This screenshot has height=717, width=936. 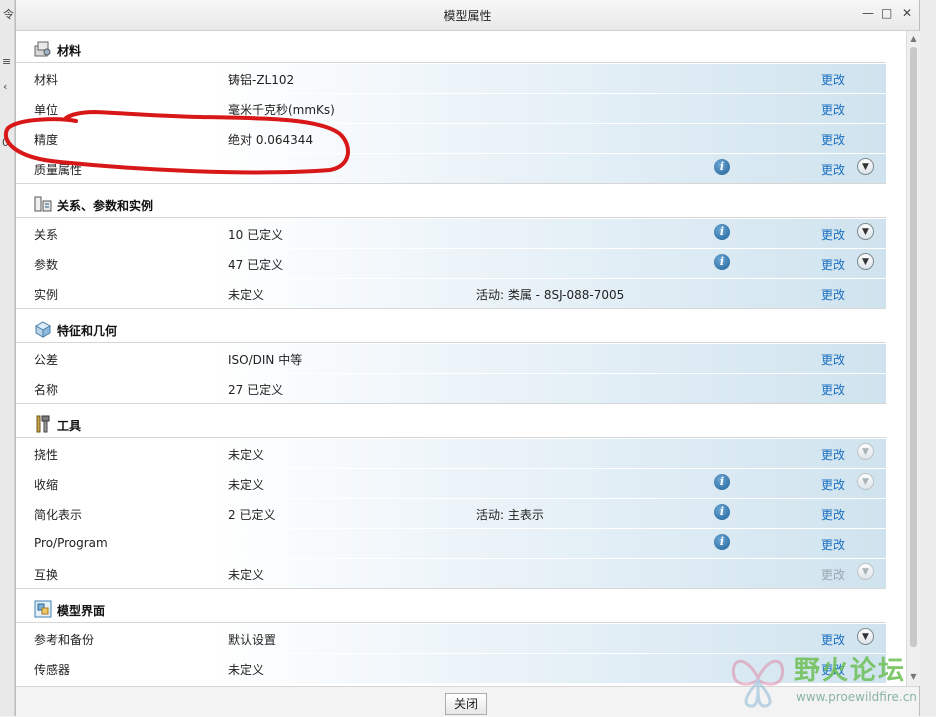 I want to click on background-fragment: 0, so click(x=5, y=142).